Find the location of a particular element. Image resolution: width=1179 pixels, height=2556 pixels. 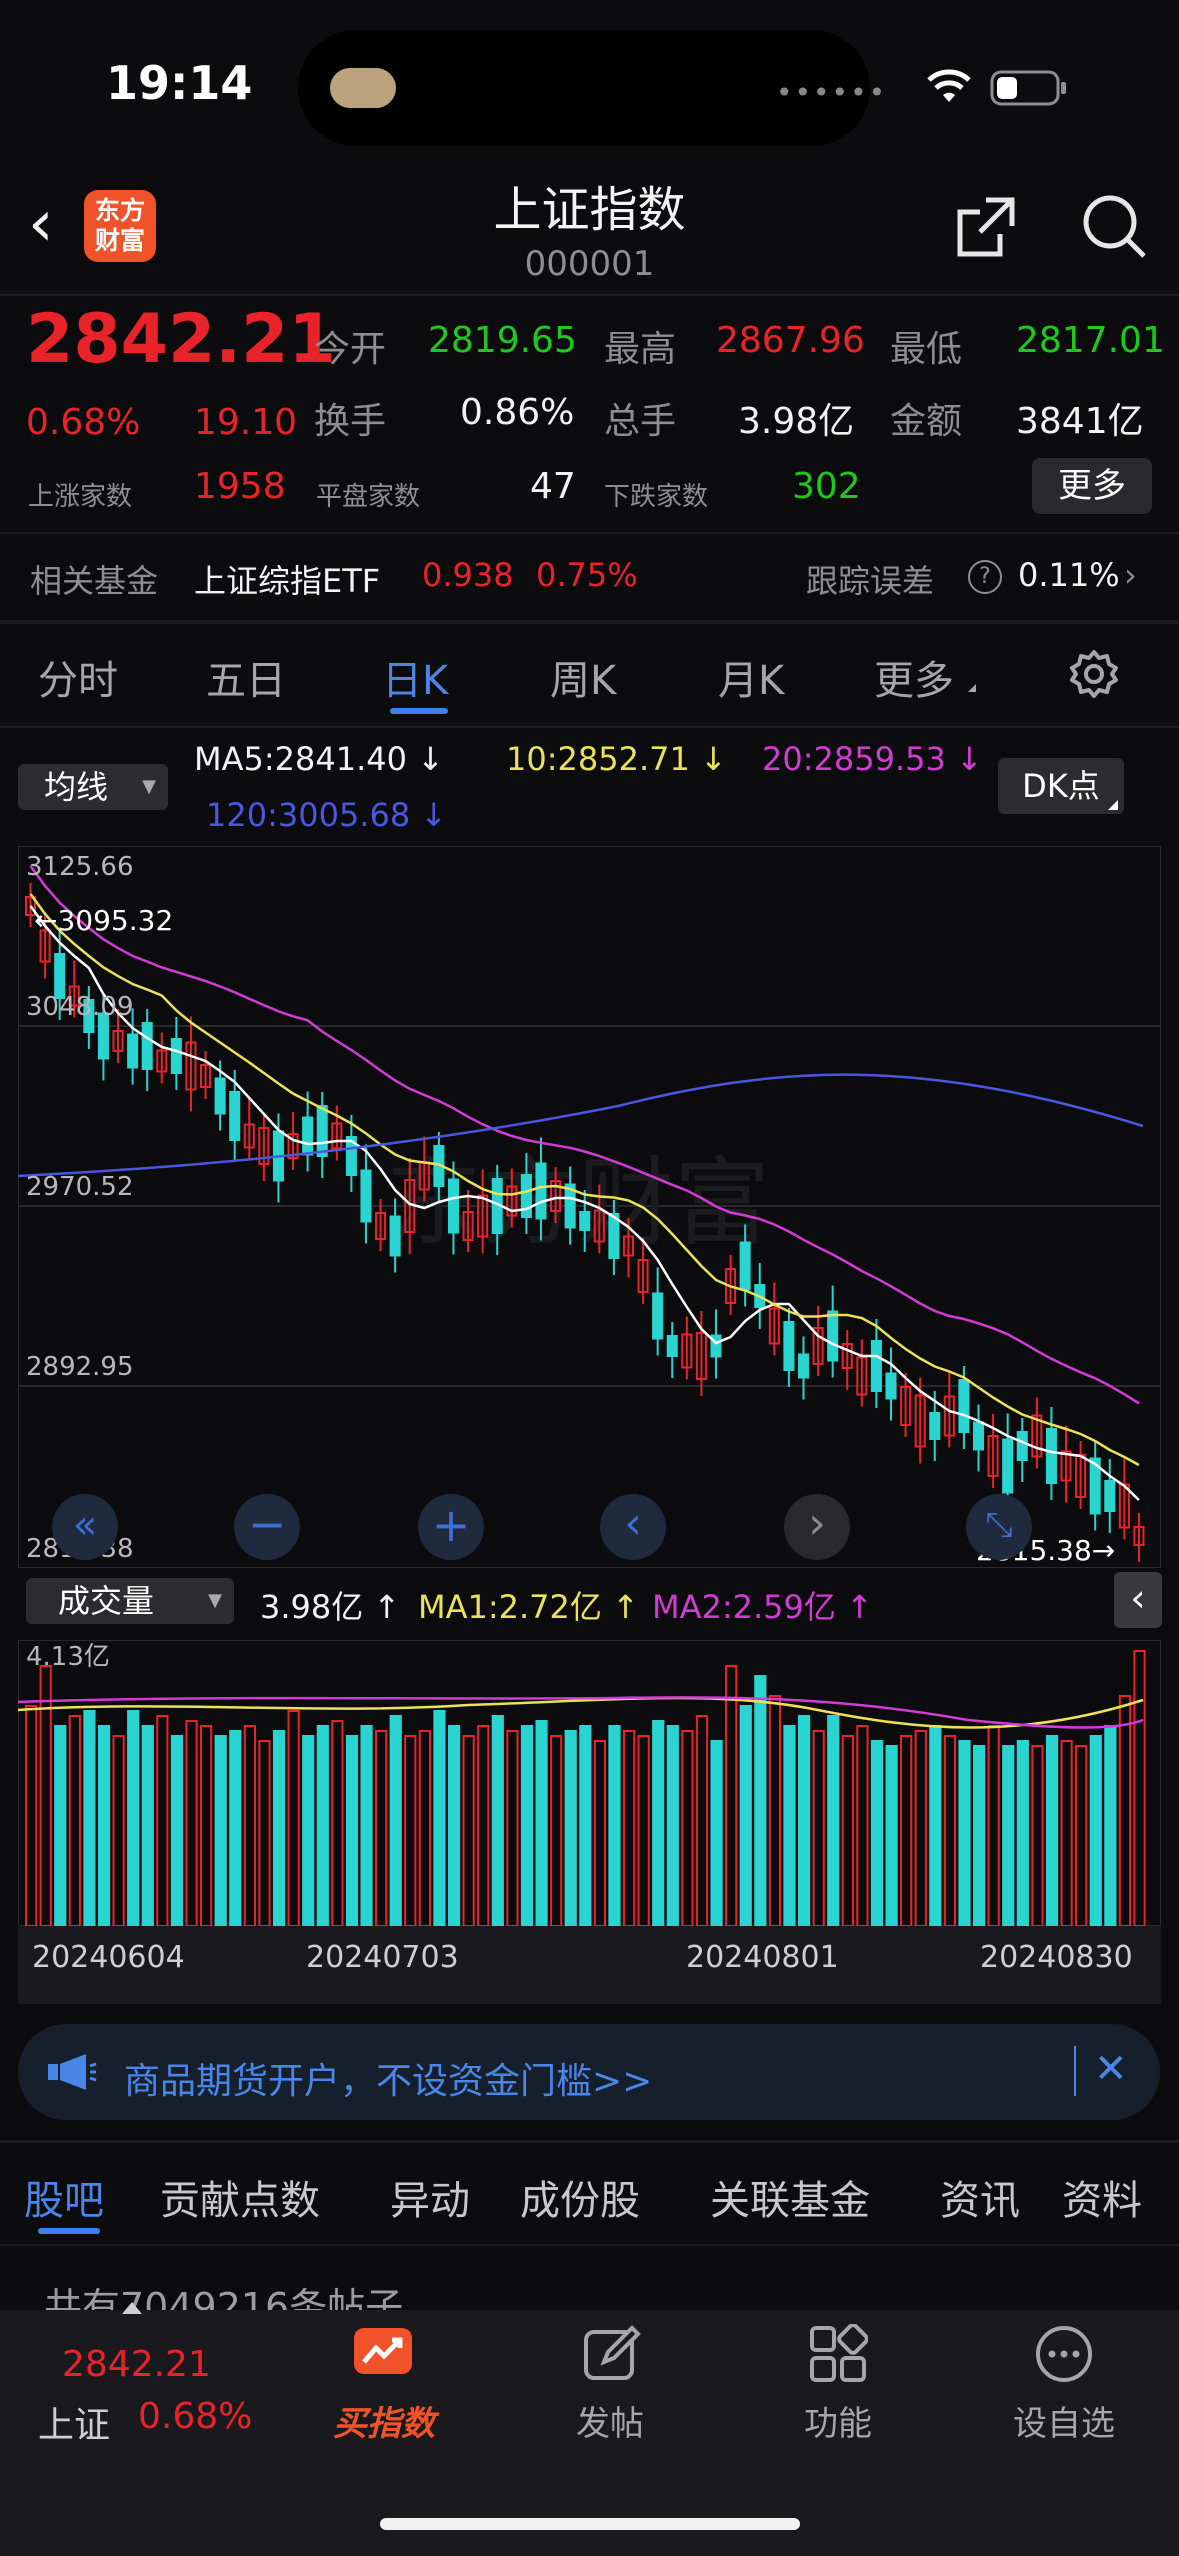

tab-news: 资讯 is located at coordinates (980, 2197).